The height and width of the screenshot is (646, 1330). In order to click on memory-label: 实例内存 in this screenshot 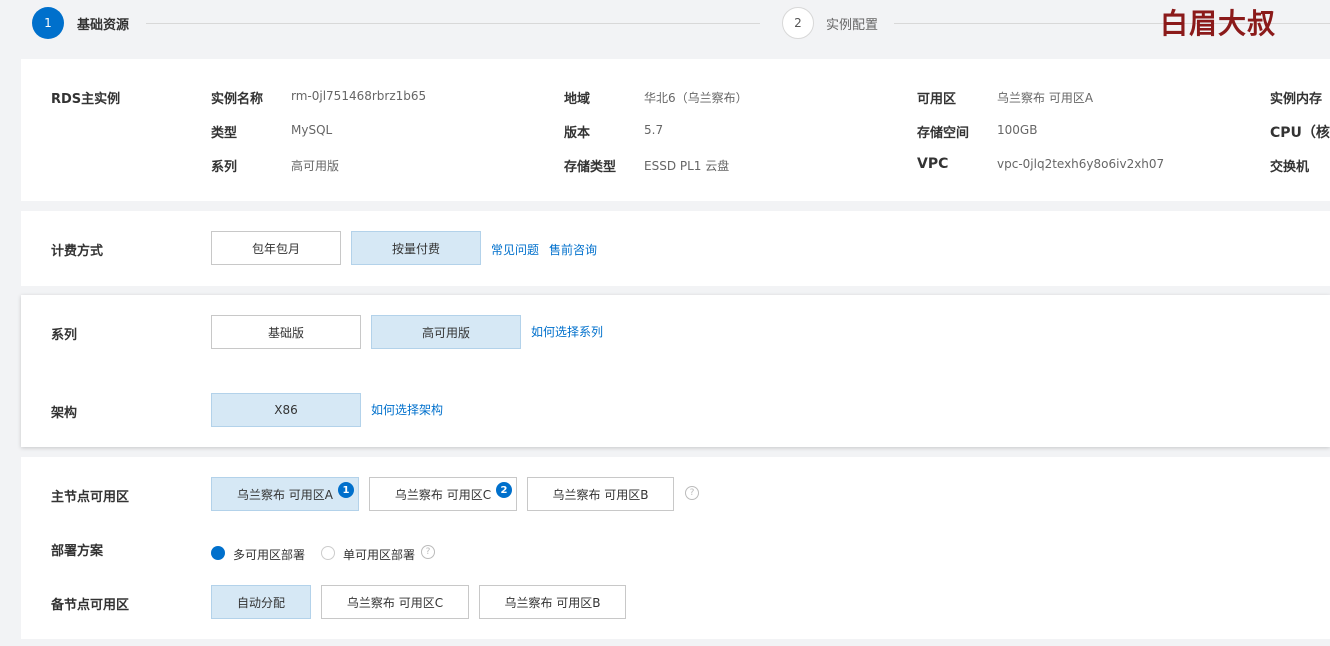, I will do `click(1296, 99)`.